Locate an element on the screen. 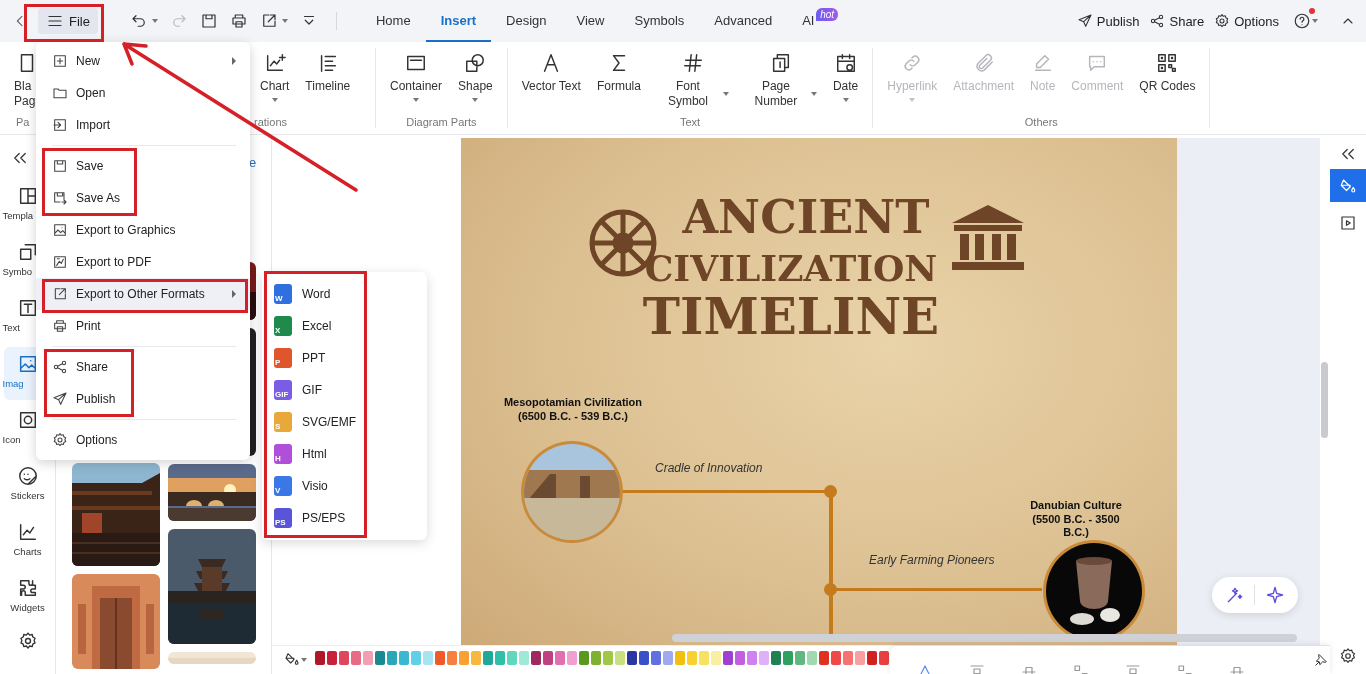  share-button: Share is located at coordinates (1177, 21).